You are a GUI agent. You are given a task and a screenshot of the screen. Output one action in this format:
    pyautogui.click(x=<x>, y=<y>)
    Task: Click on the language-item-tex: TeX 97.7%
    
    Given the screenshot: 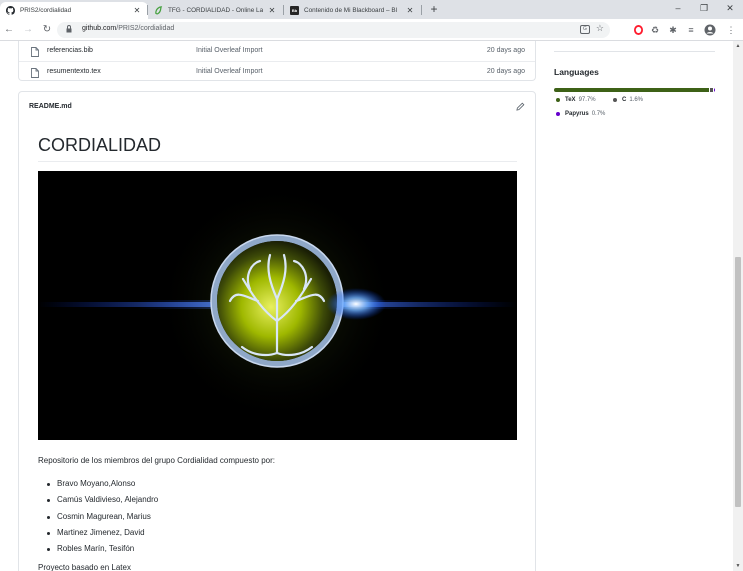 What is the action you would take?
    pyautogui.click(x=576, y=100)
    